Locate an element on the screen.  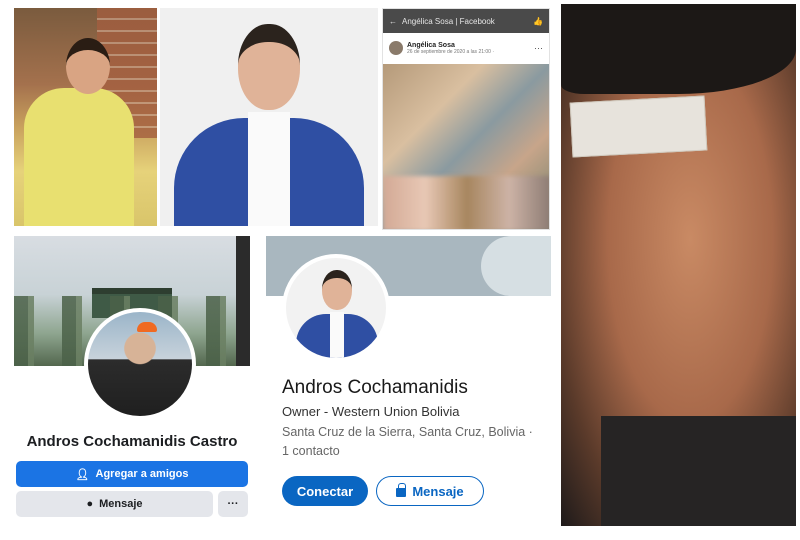
thumbs-up-icon: 👍 is located at coordinates (538, 21).